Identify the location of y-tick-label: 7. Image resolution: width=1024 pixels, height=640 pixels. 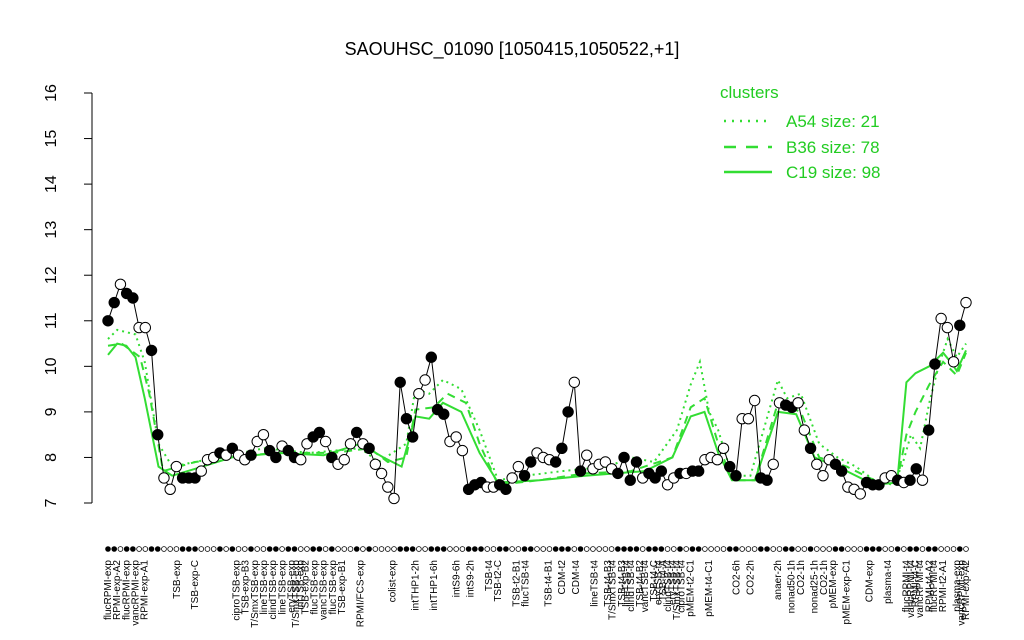
(51, 502).